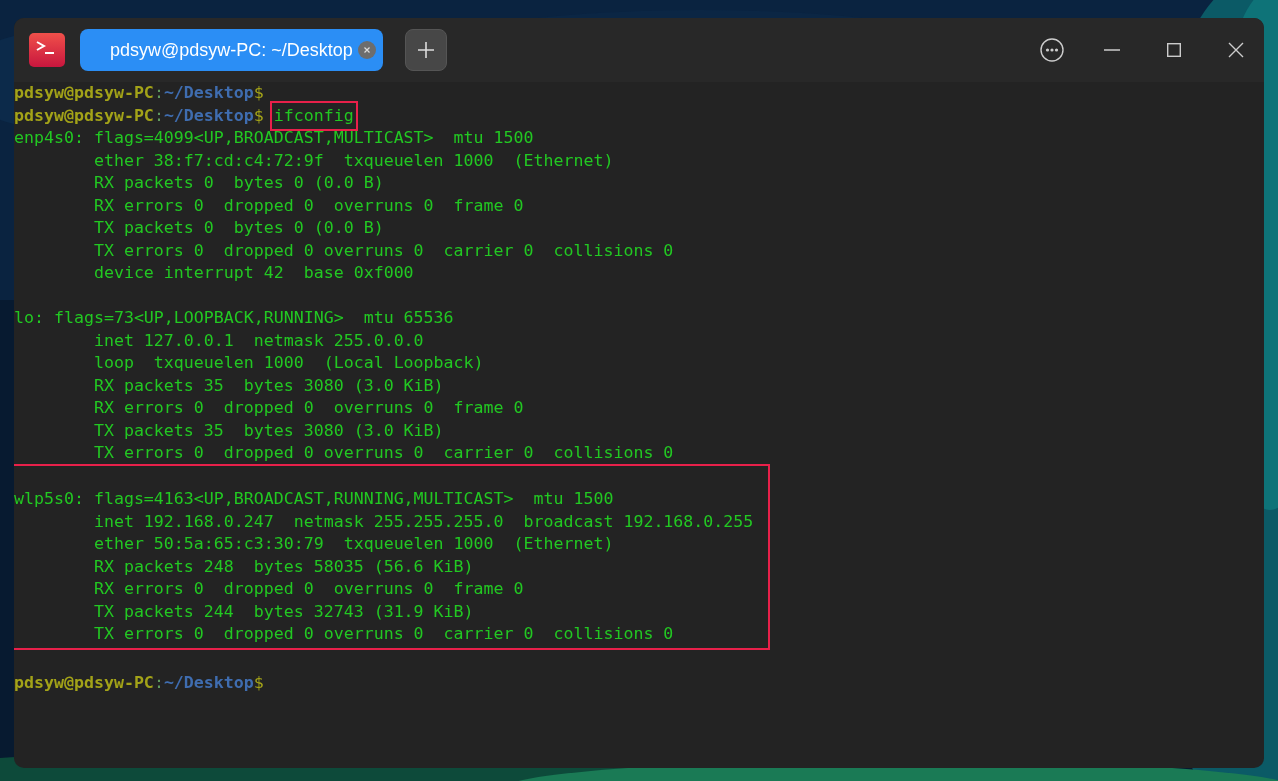 The width and height of the screenshot is (1278, 781). I want to click on output-line: TX packets 0 bytes 0 (0.0 B), so click(238, 228).